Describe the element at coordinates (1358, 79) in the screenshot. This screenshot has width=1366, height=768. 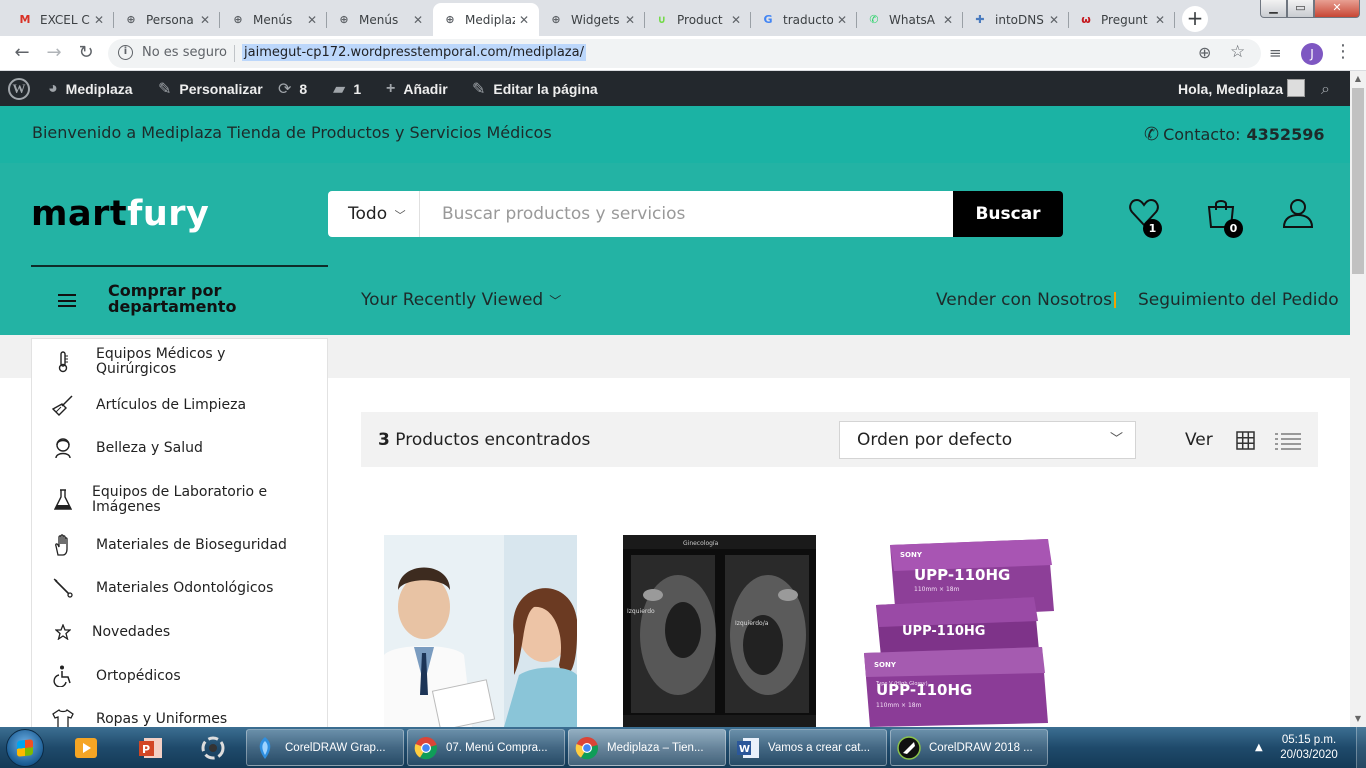
I see `scroll-up-arrow-icon: ▲` at that location.